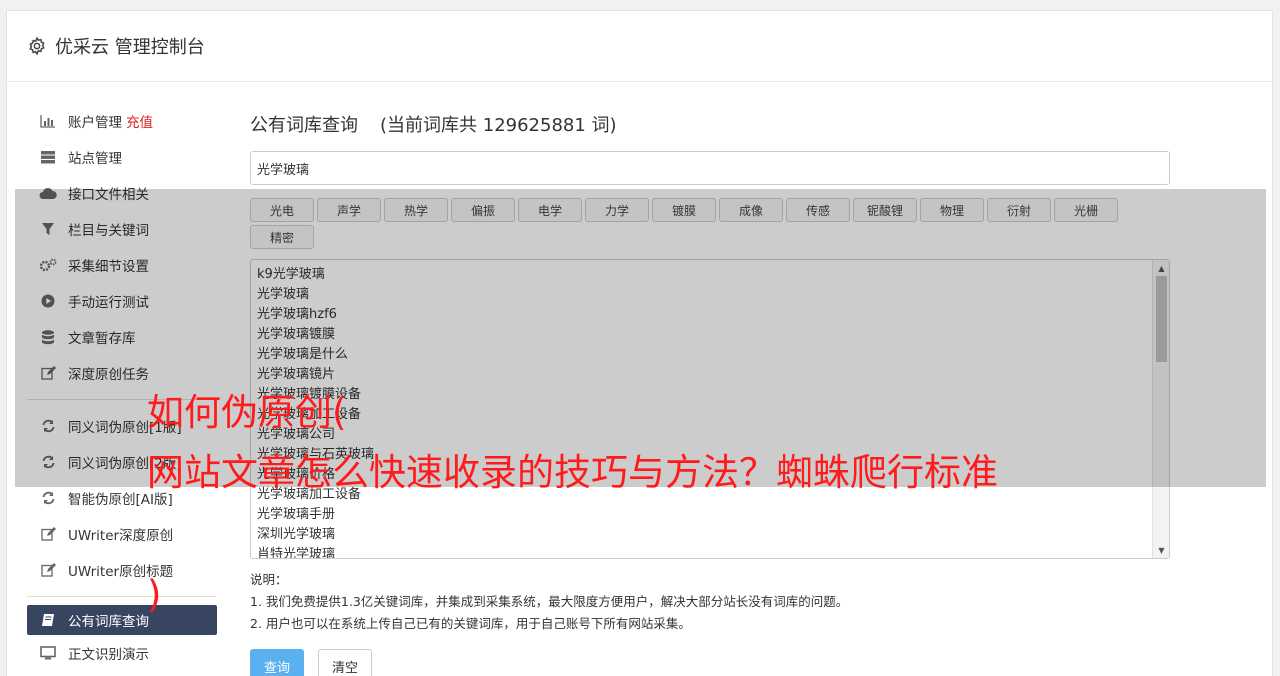 The height and width of the screenshot is (676, 1280). I want to click on sidebar-item-label: 正文识别演示, so click(108, 655).